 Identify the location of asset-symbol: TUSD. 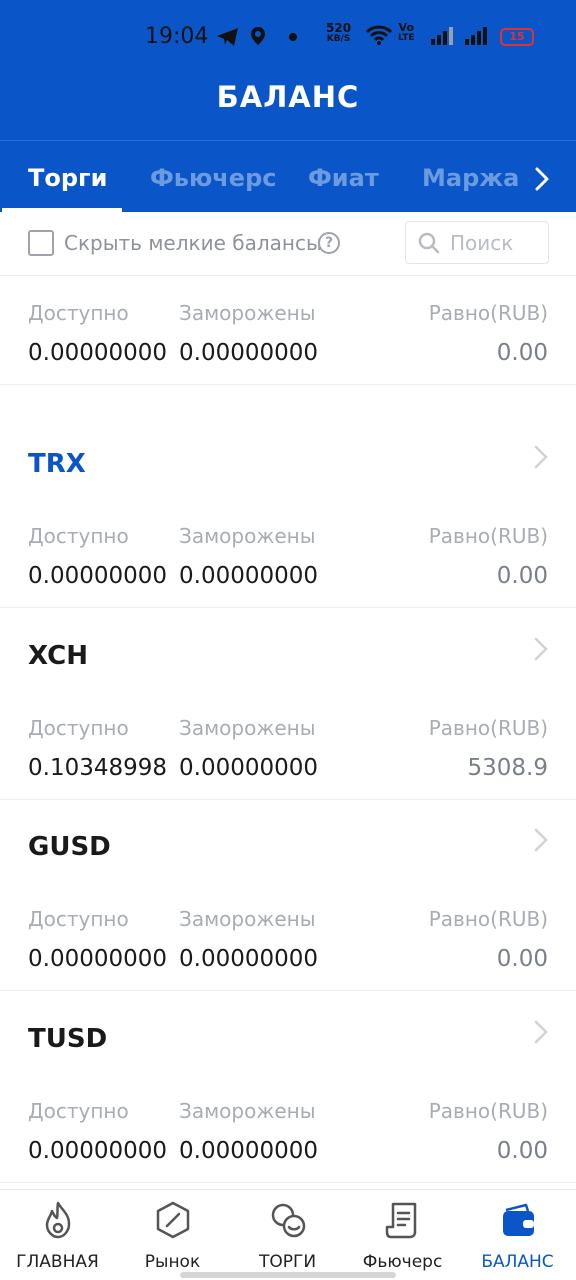
(68, 1039).